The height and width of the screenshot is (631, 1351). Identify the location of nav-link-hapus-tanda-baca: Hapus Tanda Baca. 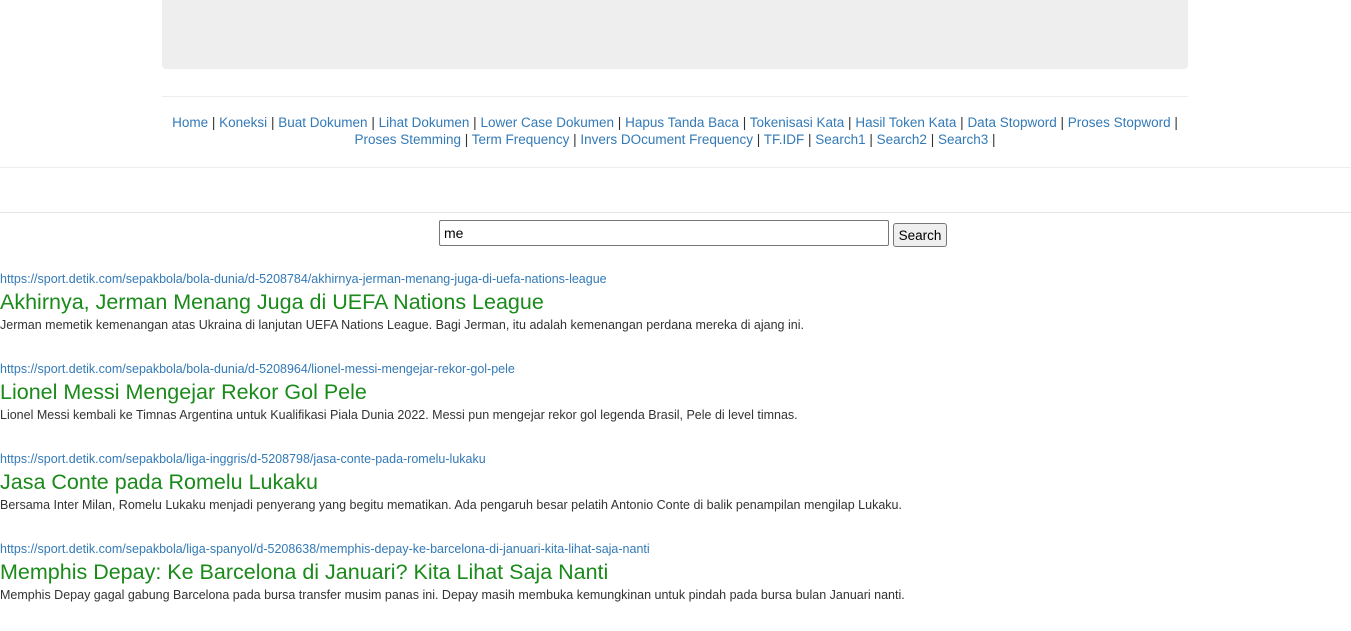
(682, 122).